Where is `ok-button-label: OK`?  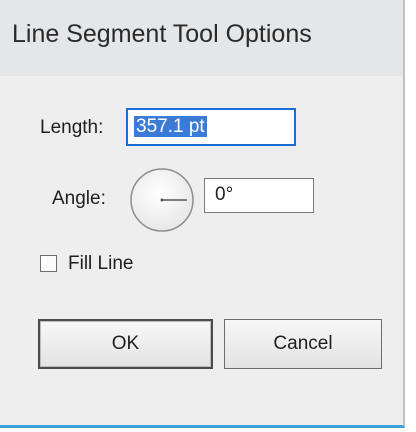 ok-button-label: OK is located at coordinates (125, 343).